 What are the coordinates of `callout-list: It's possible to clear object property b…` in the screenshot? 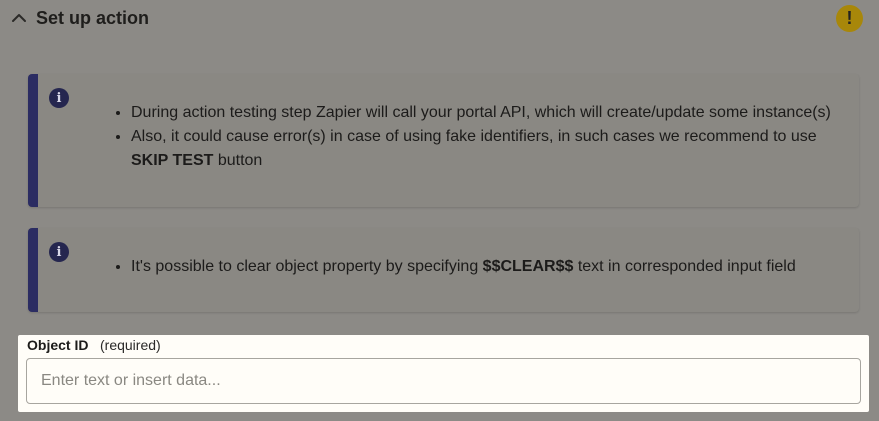 It's located at (480, 267).